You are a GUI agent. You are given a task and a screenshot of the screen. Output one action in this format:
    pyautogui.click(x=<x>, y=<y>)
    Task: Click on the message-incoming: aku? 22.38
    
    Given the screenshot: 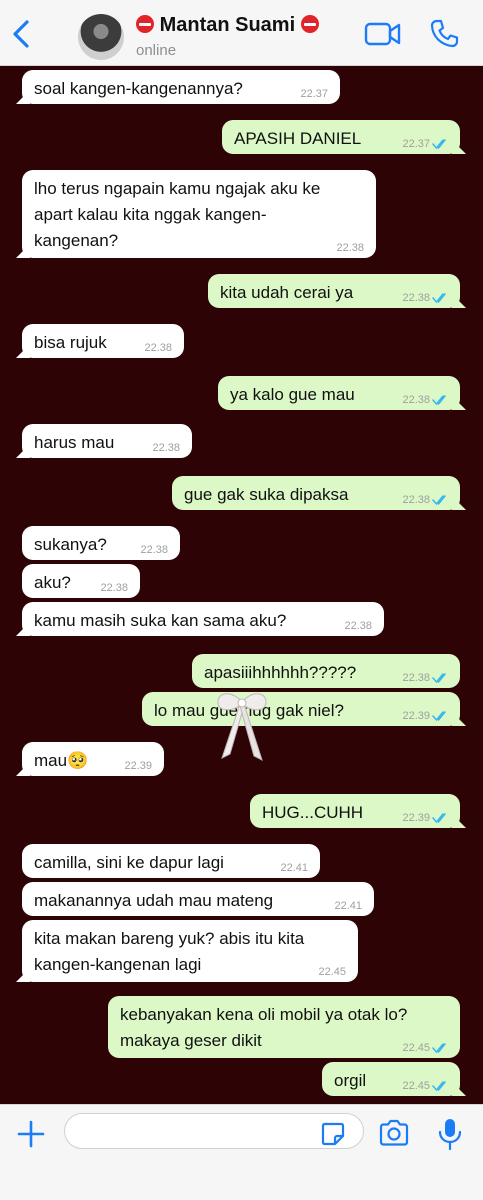 What is the action you would take?
    pyautogui.click(x=81, y=581)
    